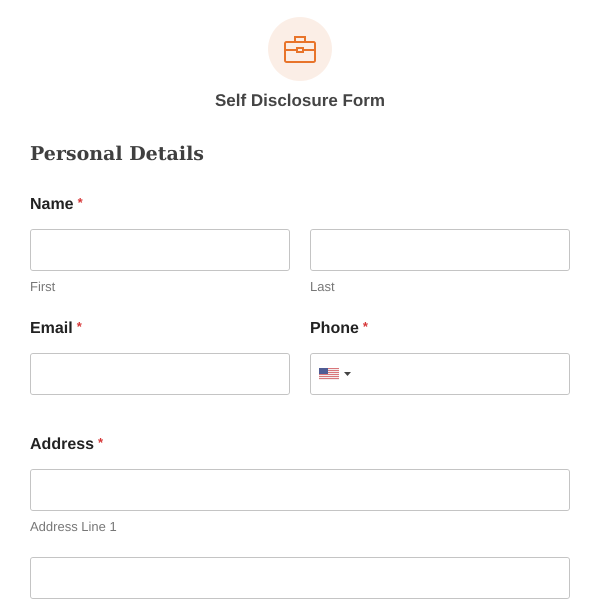 The image size is (600, 600). I want to click on flag-icon, so click(329, 374).